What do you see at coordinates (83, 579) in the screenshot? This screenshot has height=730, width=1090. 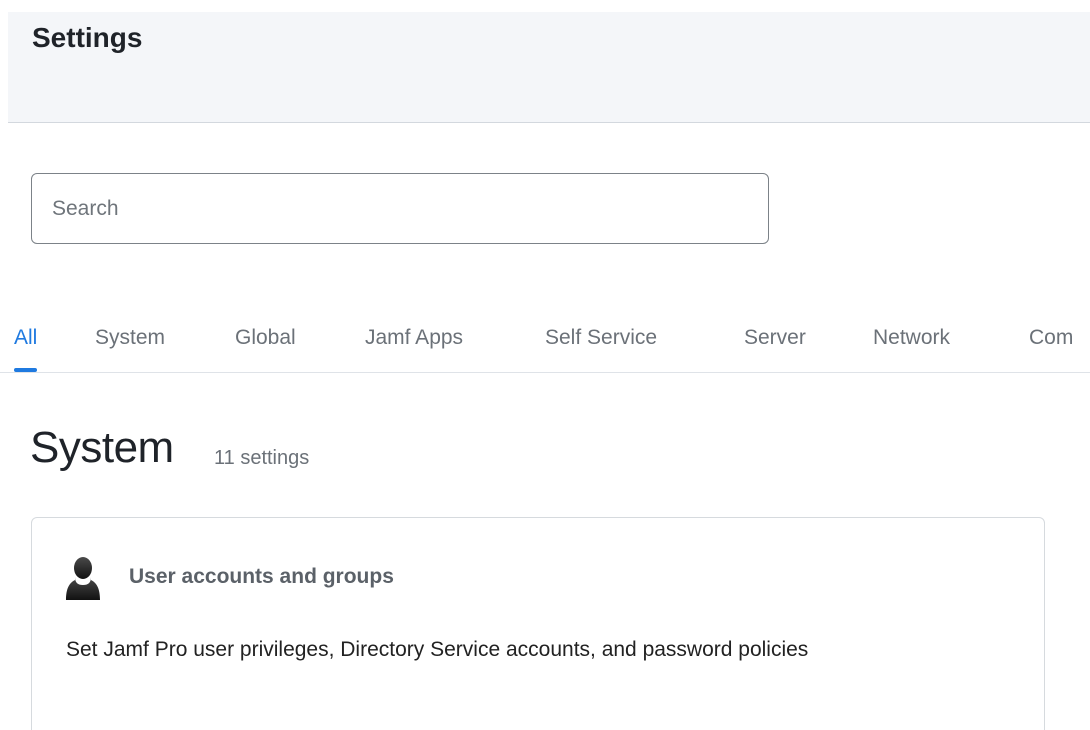 I see `user-icon` at bounding box center [83, 579].